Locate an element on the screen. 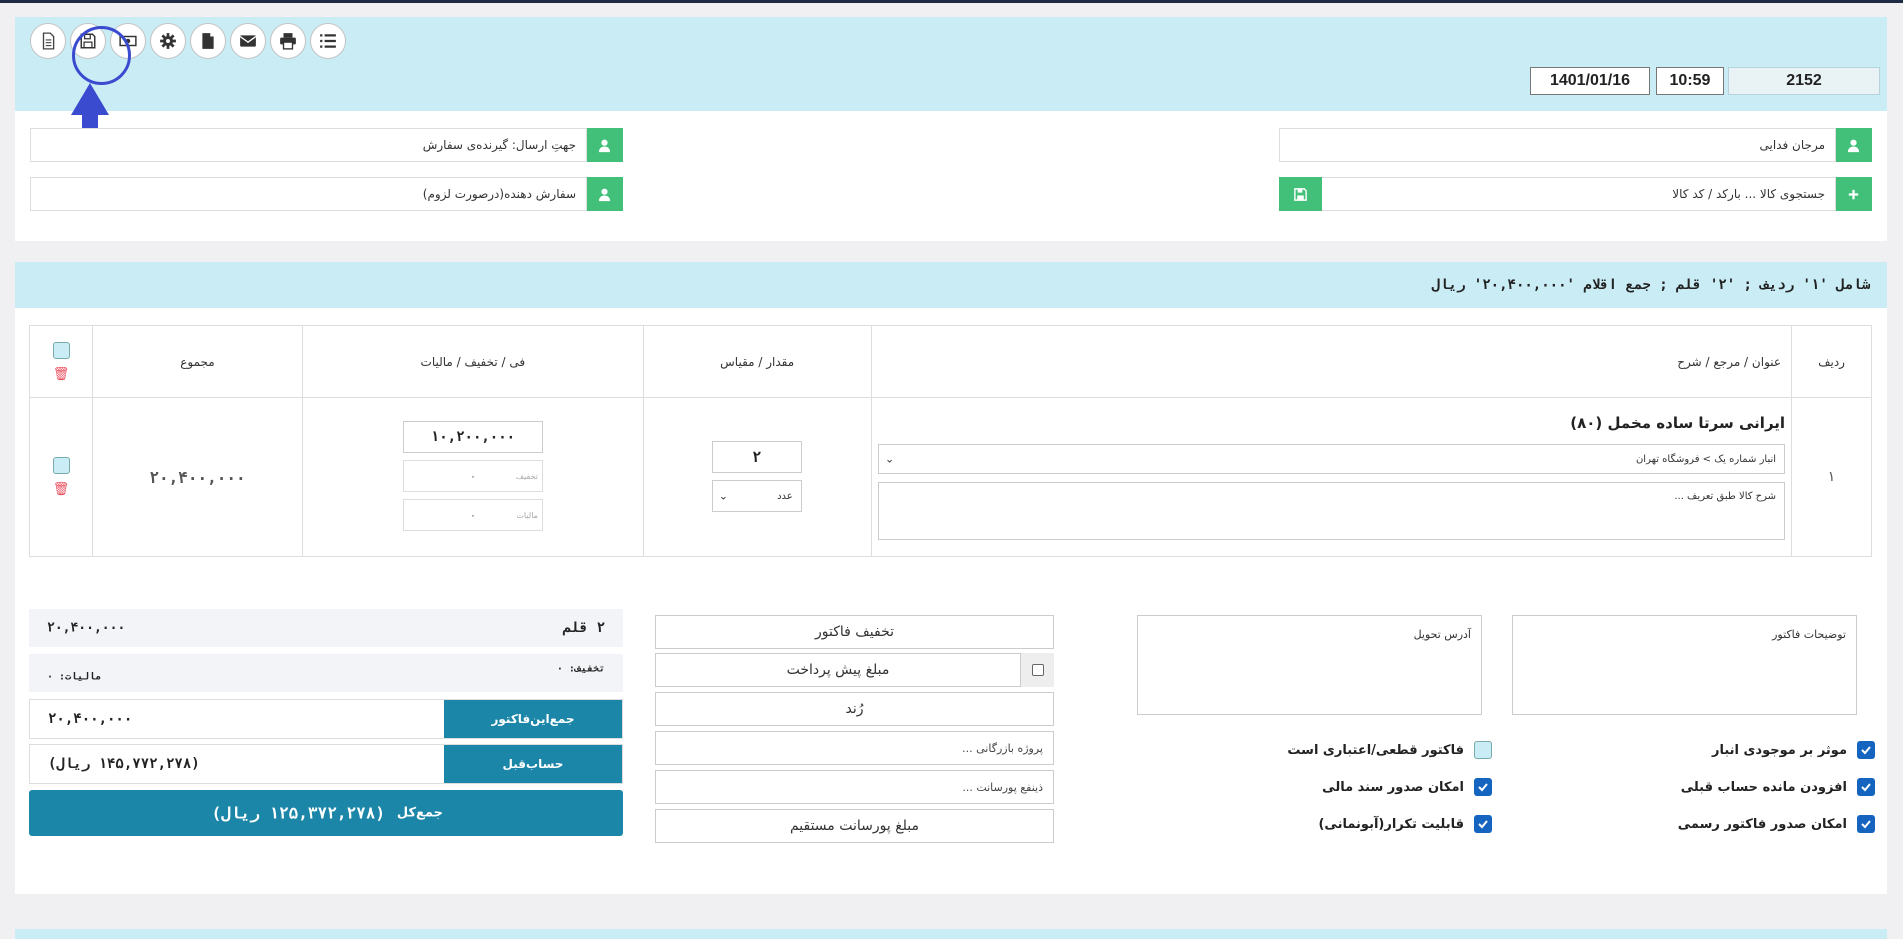  gear-icon is located at coordinates (168, 41).